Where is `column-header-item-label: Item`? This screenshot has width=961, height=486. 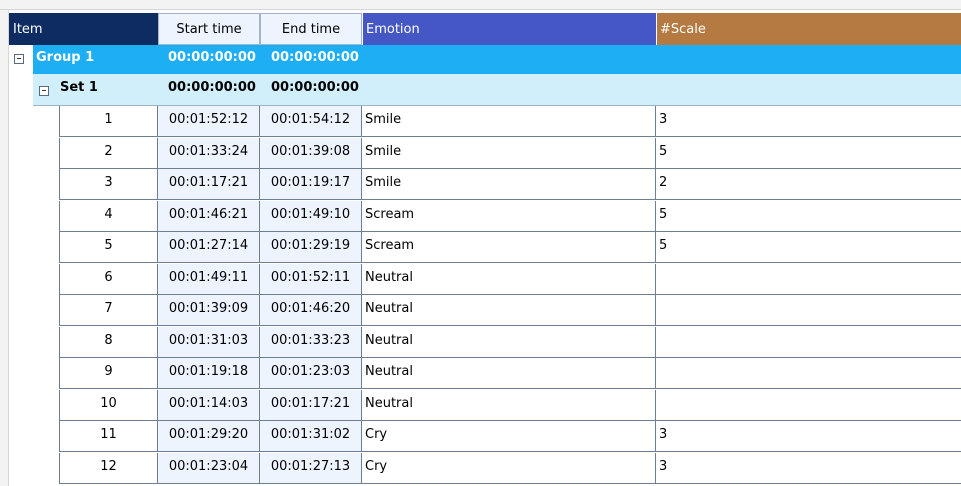
column-header-item-label: Item is located at coordinates (28, 29).